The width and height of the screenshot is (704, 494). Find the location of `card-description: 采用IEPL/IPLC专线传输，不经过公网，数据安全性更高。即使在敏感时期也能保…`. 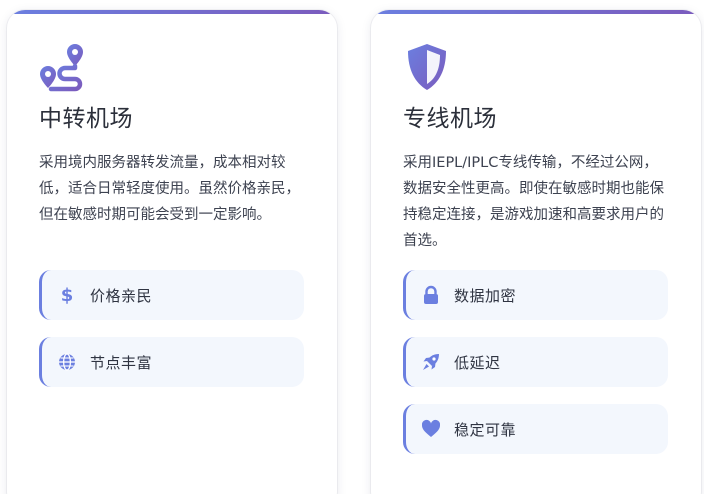

card-description: 采用IEPL/IPLC专线传输，不经过公网，数据安全性更高。即使在敏感时期也能保… is located at coordinates (533, 202).